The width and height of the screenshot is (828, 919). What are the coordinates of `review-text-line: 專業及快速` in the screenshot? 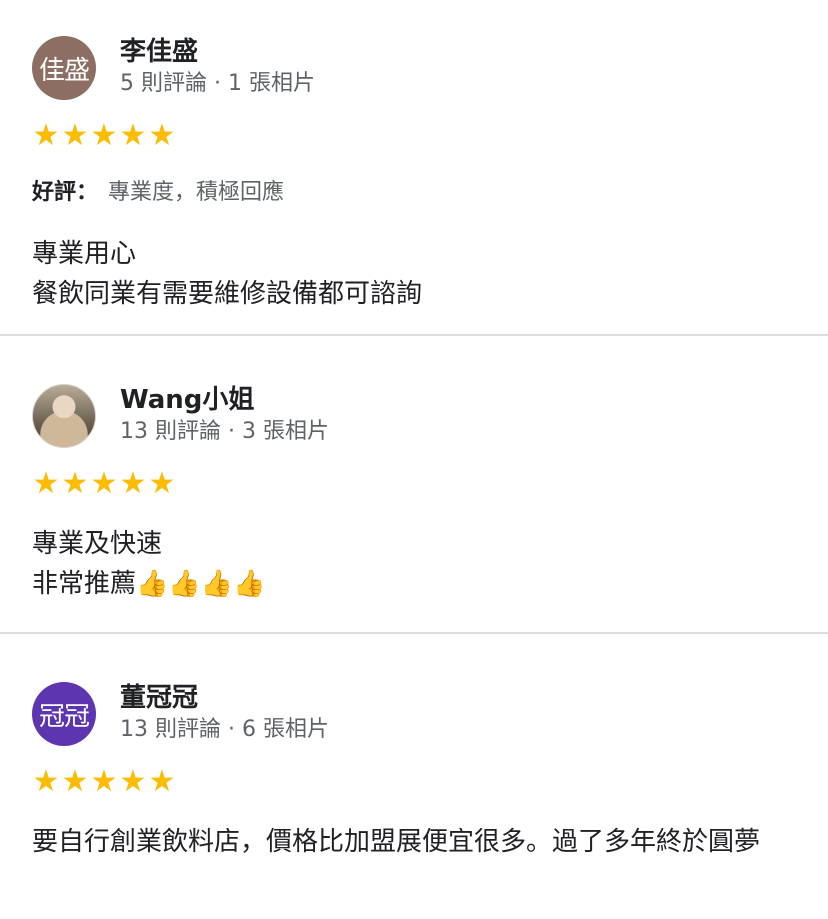 It's located at (97, 544).